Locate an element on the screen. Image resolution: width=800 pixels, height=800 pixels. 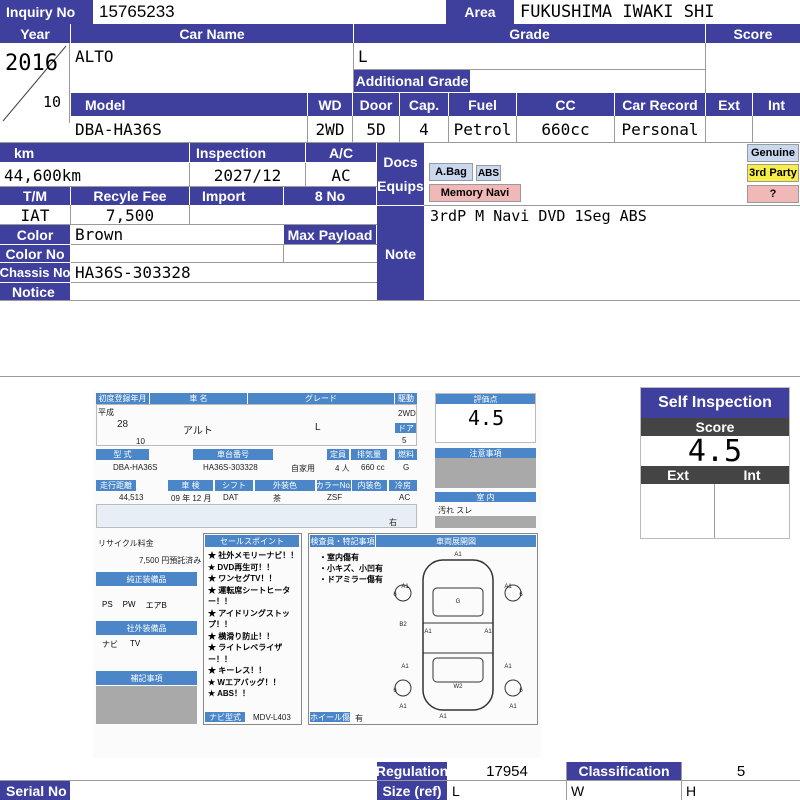
sheet-color-no: カラーNo. is located at coordinates (334, 485).